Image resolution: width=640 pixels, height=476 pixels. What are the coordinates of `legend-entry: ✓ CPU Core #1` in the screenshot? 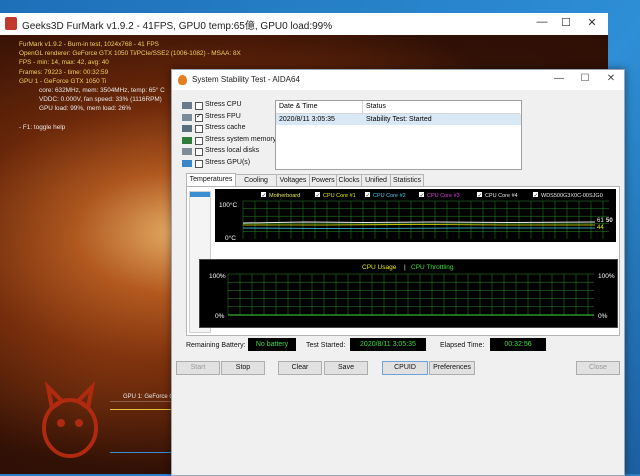 It's located at (335, 195).